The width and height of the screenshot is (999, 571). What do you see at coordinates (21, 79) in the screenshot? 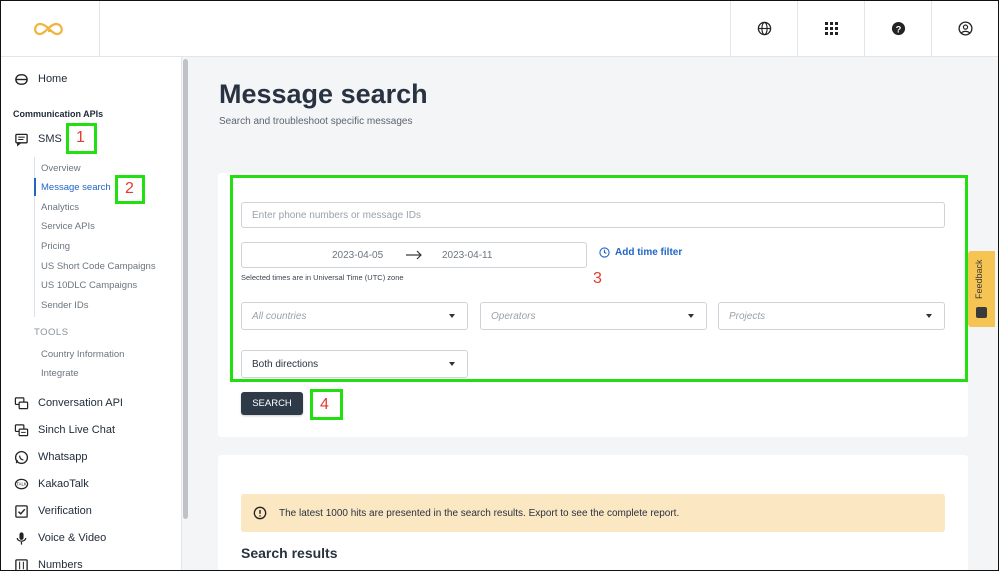
I see `home-icon` at bounding box center [21, 79].